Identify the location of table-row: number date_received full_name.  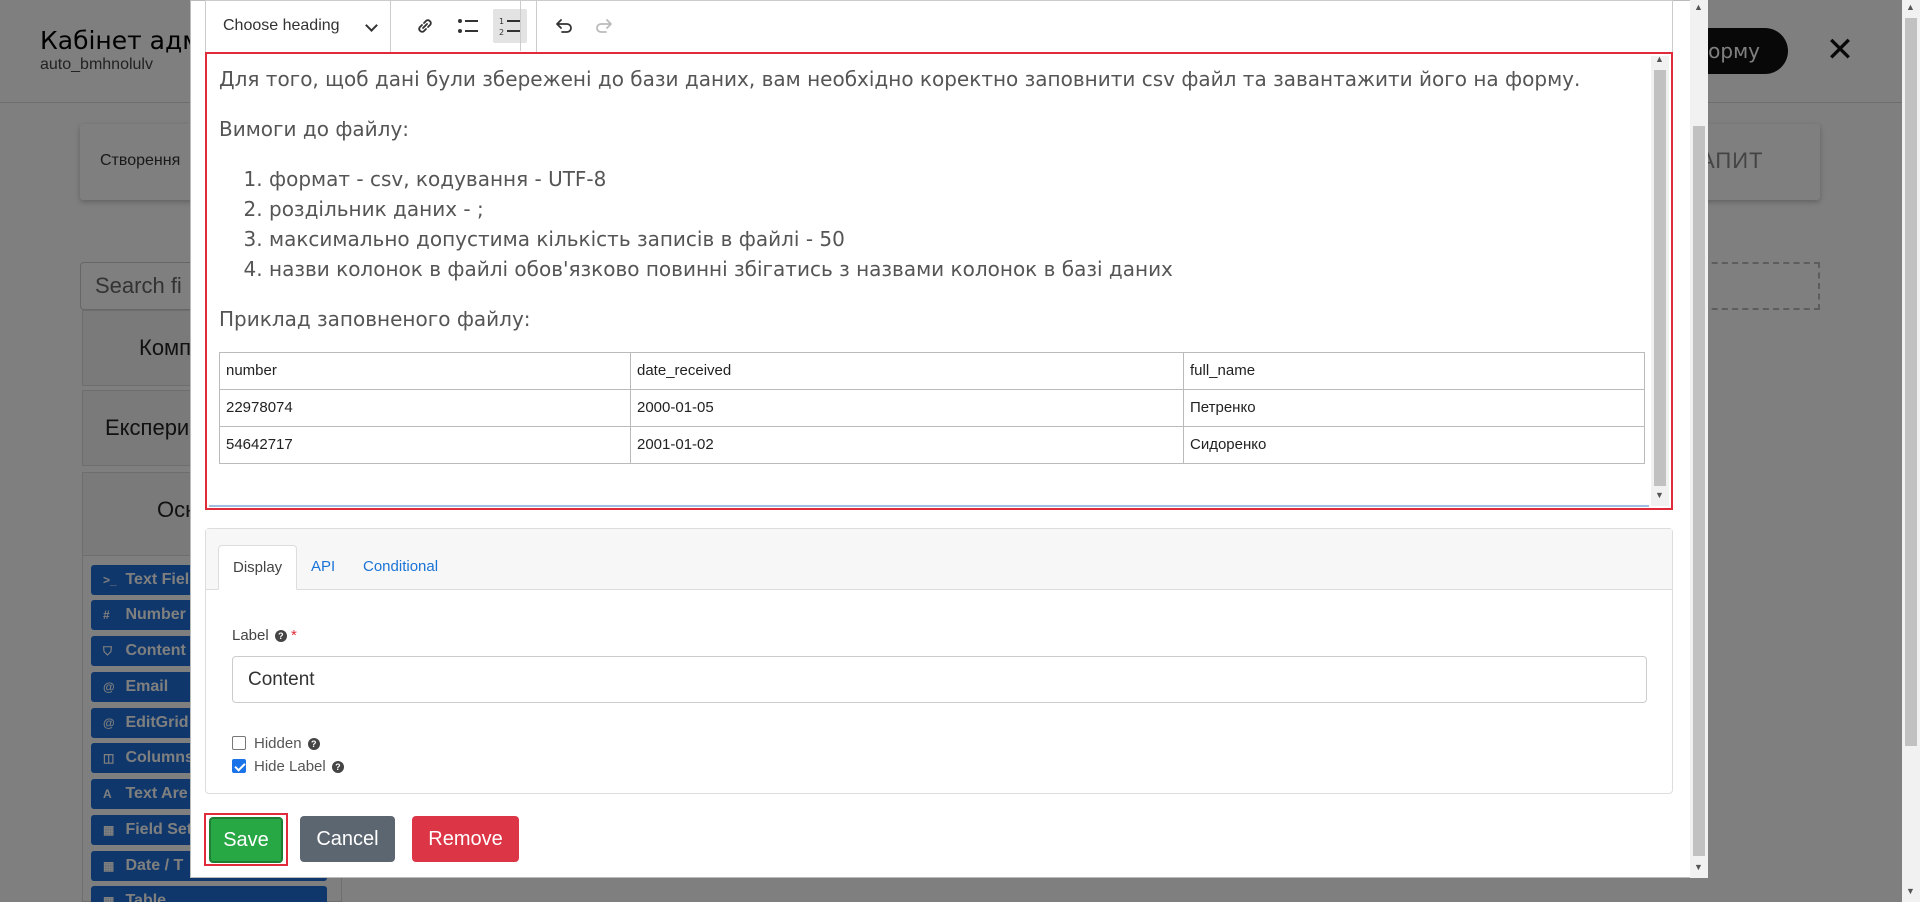
(932, 371).